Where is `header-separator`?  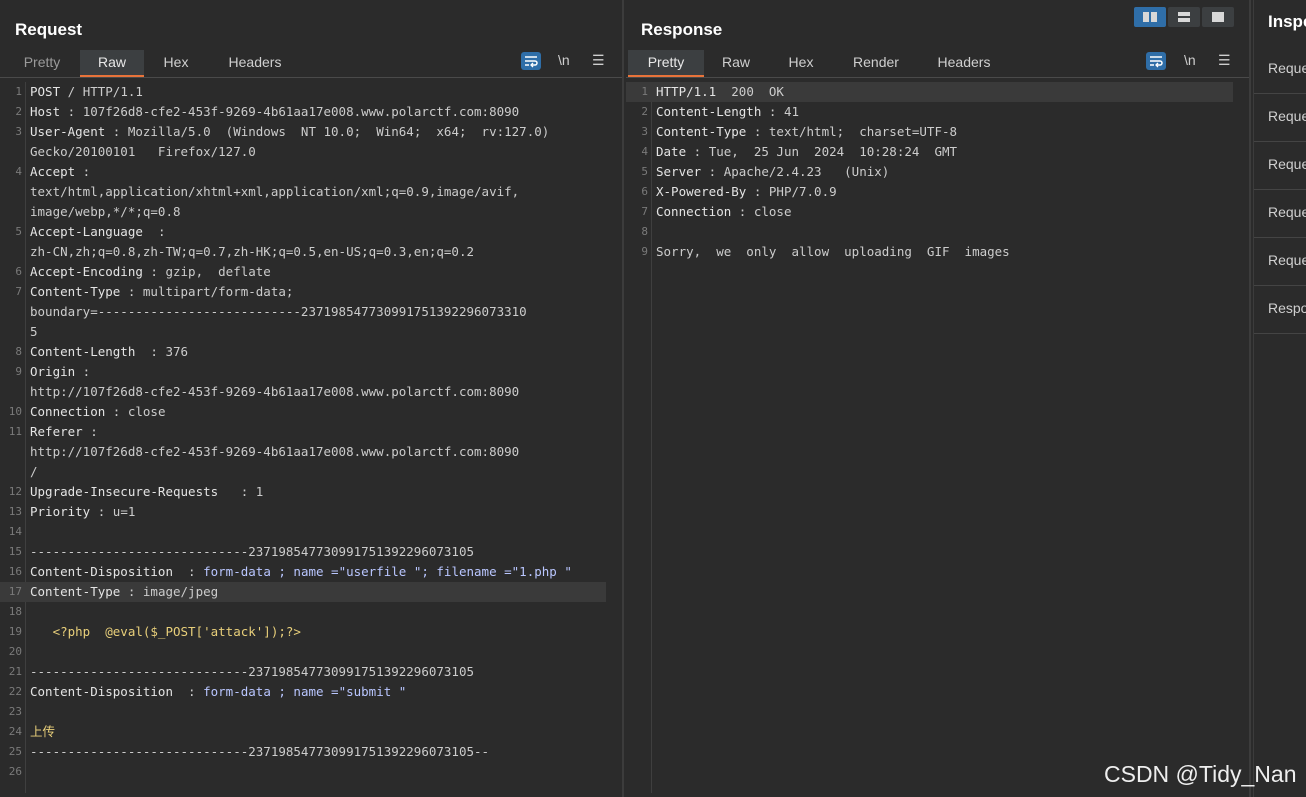
header-separator is located at coordinates (723, 91).